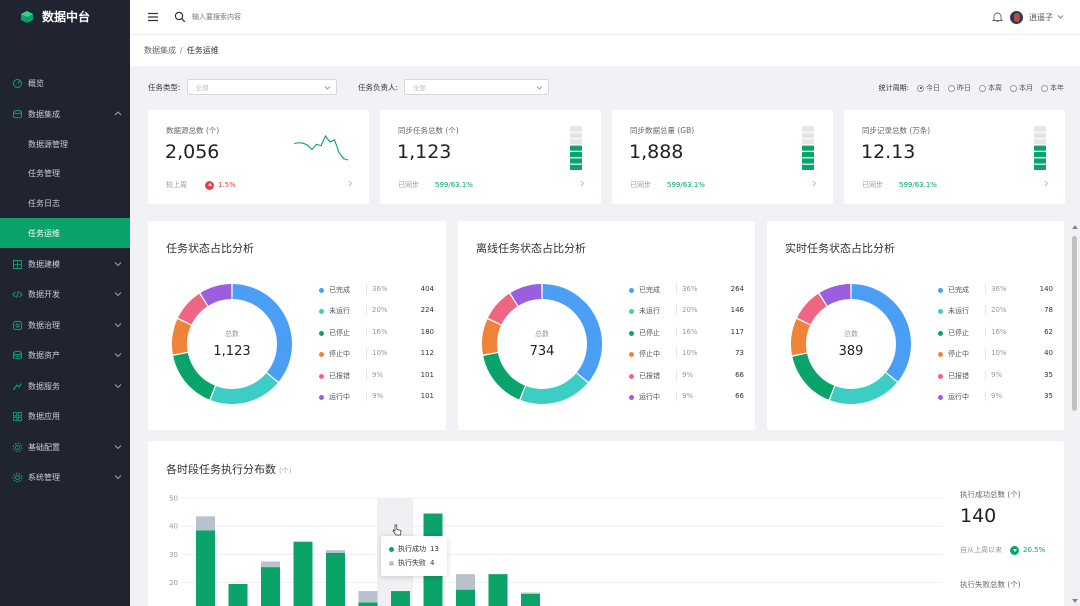 This screenshot has width=1080, height=606. Describe the element at coordinates (65, 447) in the screenshot. I see `sidebar-item: 基础配置` at that location.